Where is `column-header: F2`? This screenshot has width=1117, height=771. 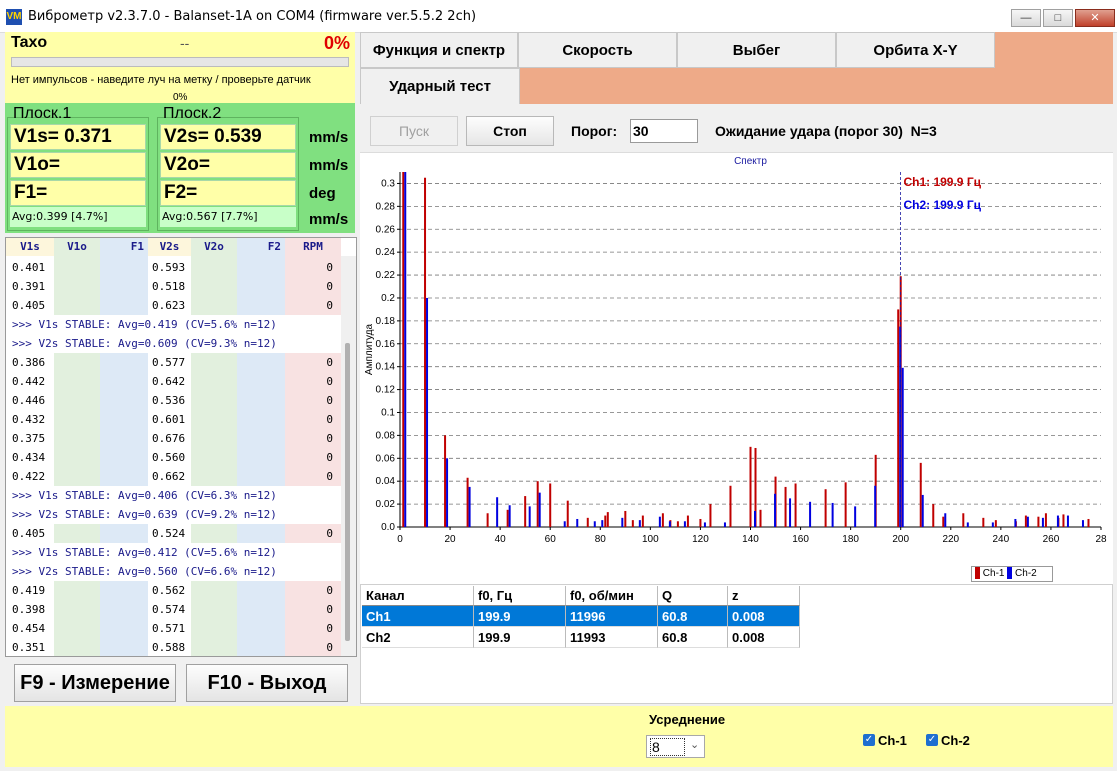 column-header: F2 is located at coordinates (261, 247).